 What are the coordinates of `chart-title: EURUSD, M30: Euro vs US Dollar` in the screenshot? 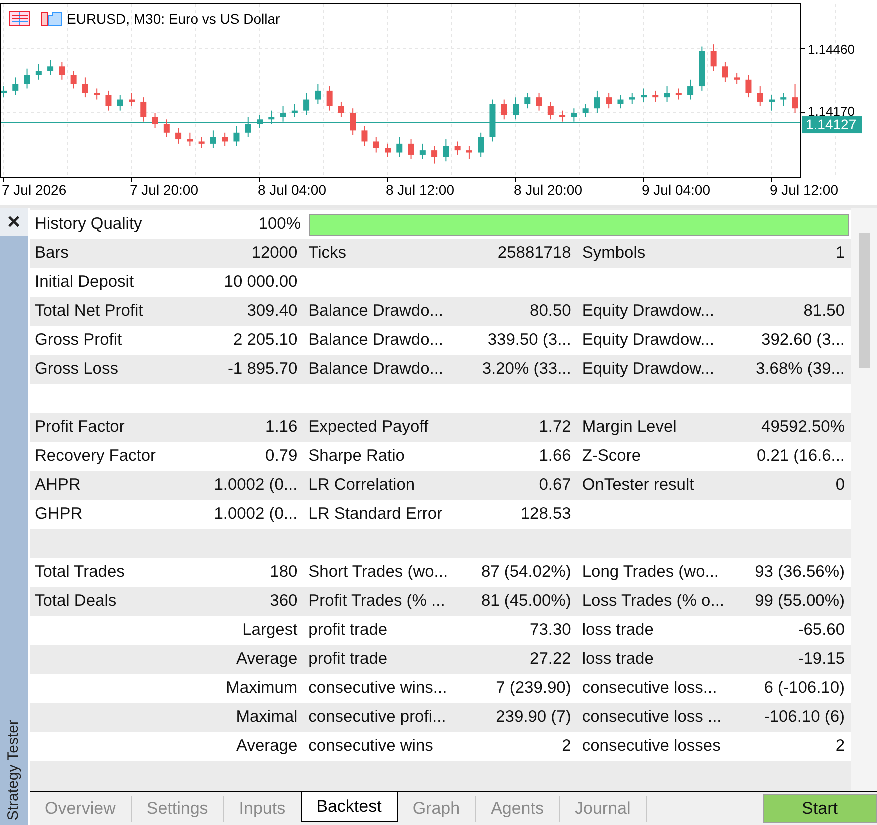 It's located at (173, 19).